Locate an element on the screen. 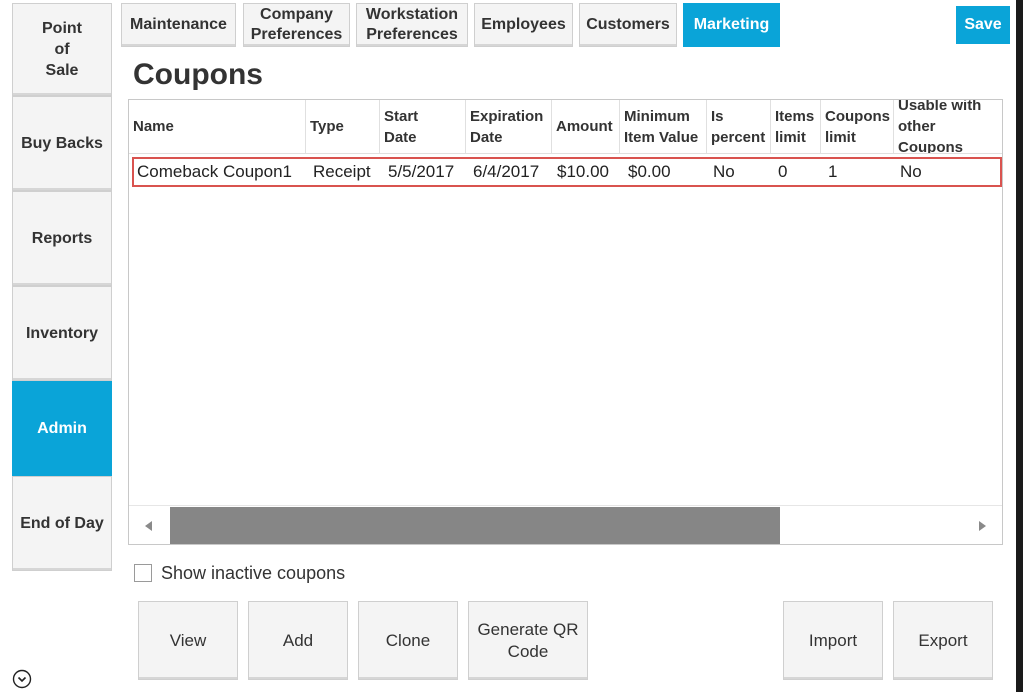 This screenshot has height=692, width=1023. column-header-expiration-date: Expiration Date is located at coordinates (509, 127).